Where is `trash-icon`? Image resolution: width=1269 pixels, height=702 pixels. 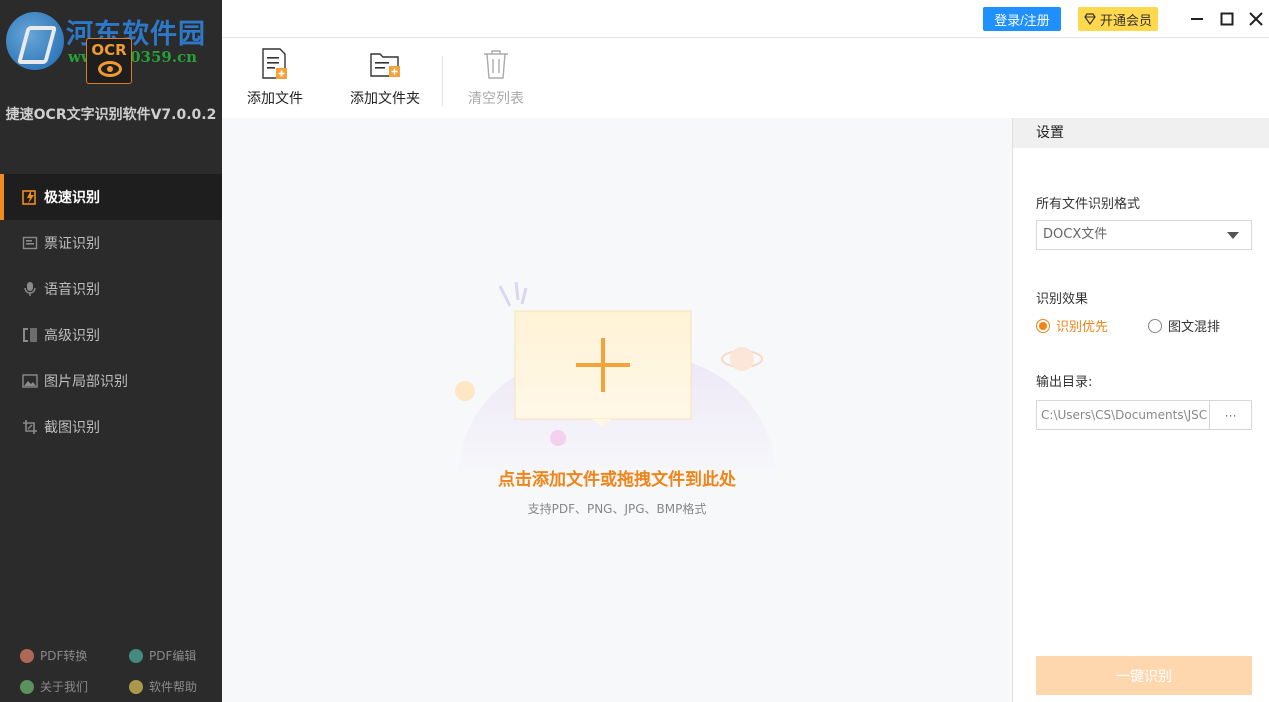 trash-icon is located at coordinates (496, 64).